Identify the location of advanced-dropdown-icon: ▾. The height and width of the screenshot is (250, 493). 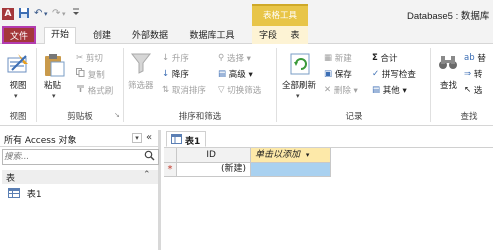
(250, 75).